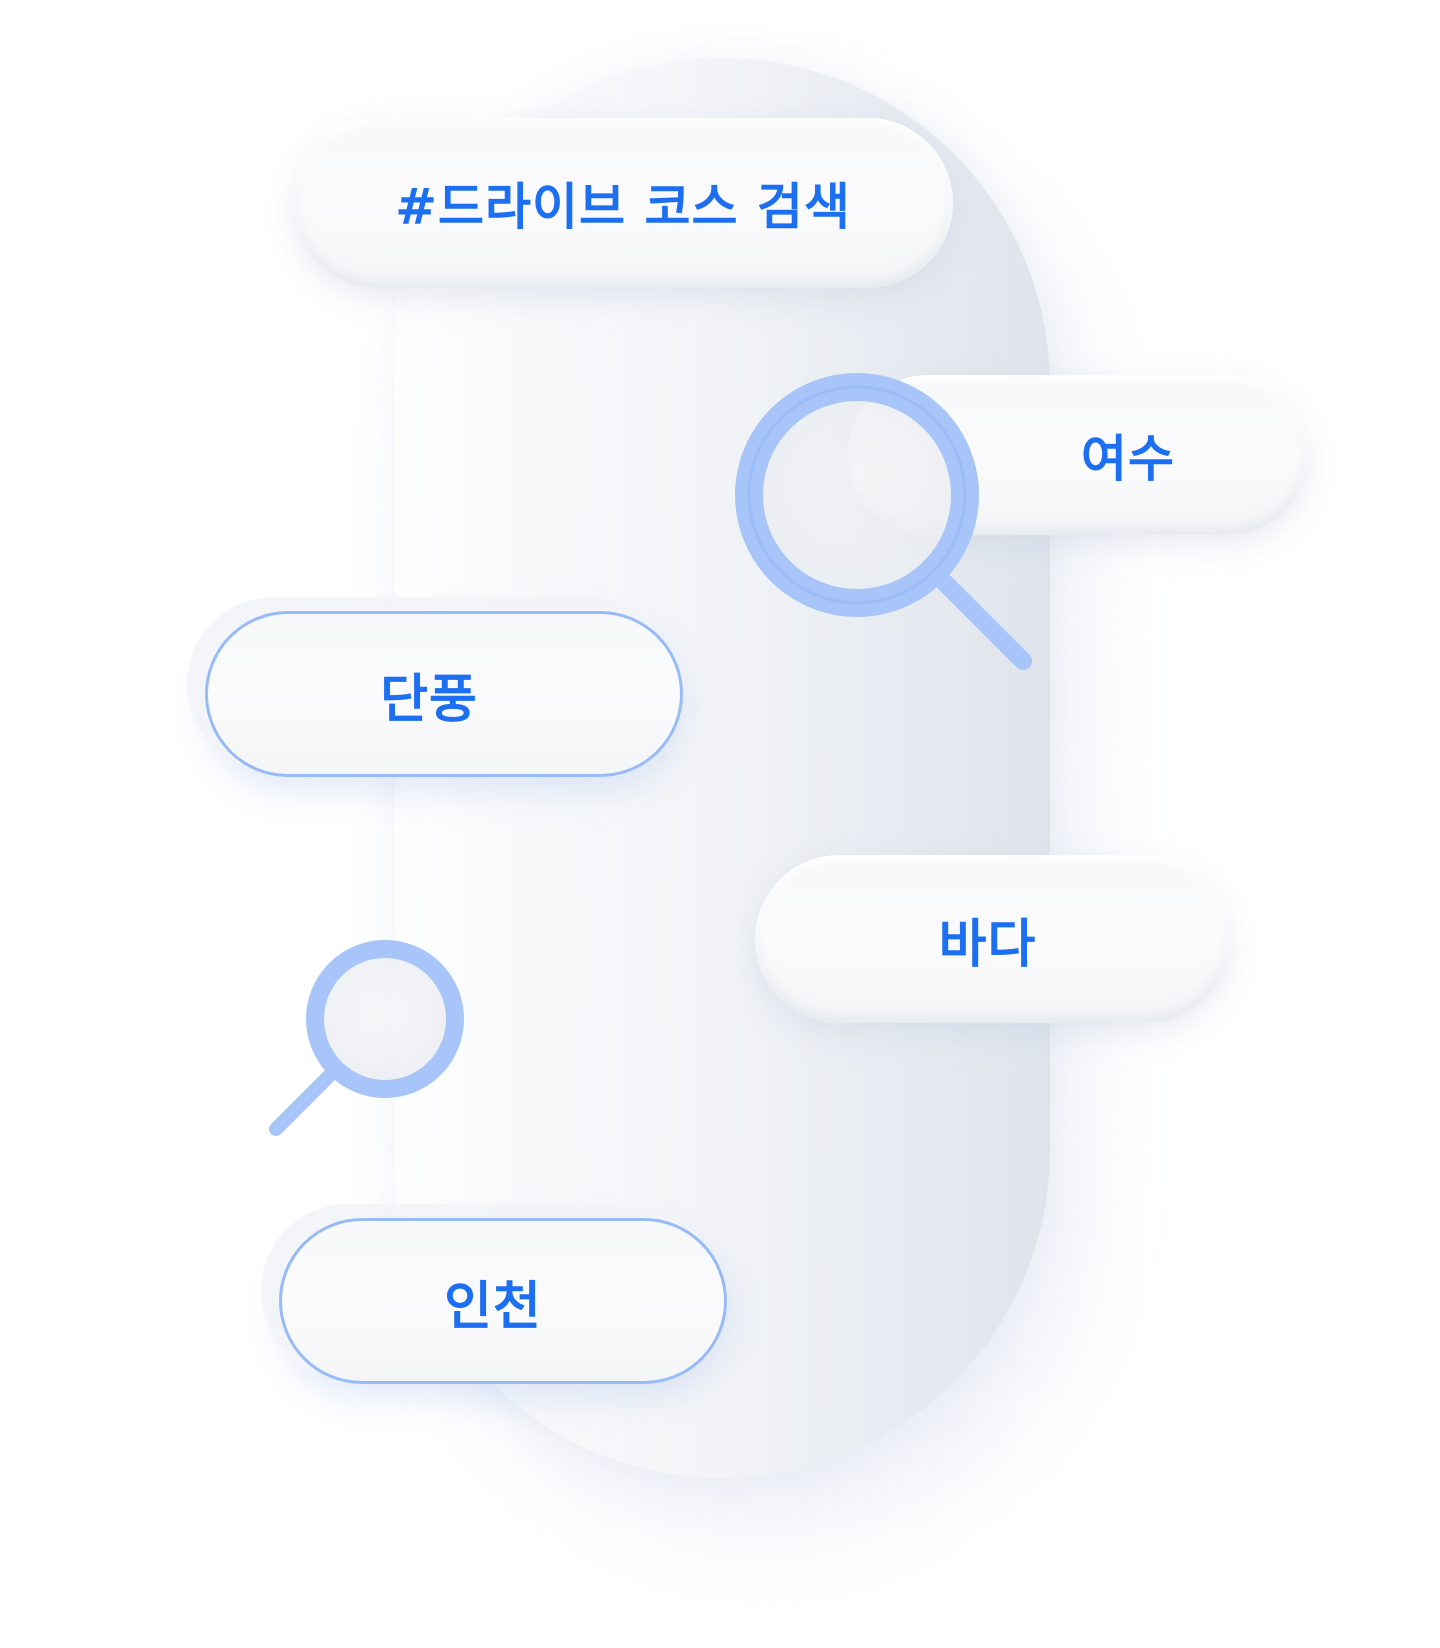 The width and height of the screenshot is (1440, 1648). I want to click on keyword-text-bada: 바다, so click(987, 944).